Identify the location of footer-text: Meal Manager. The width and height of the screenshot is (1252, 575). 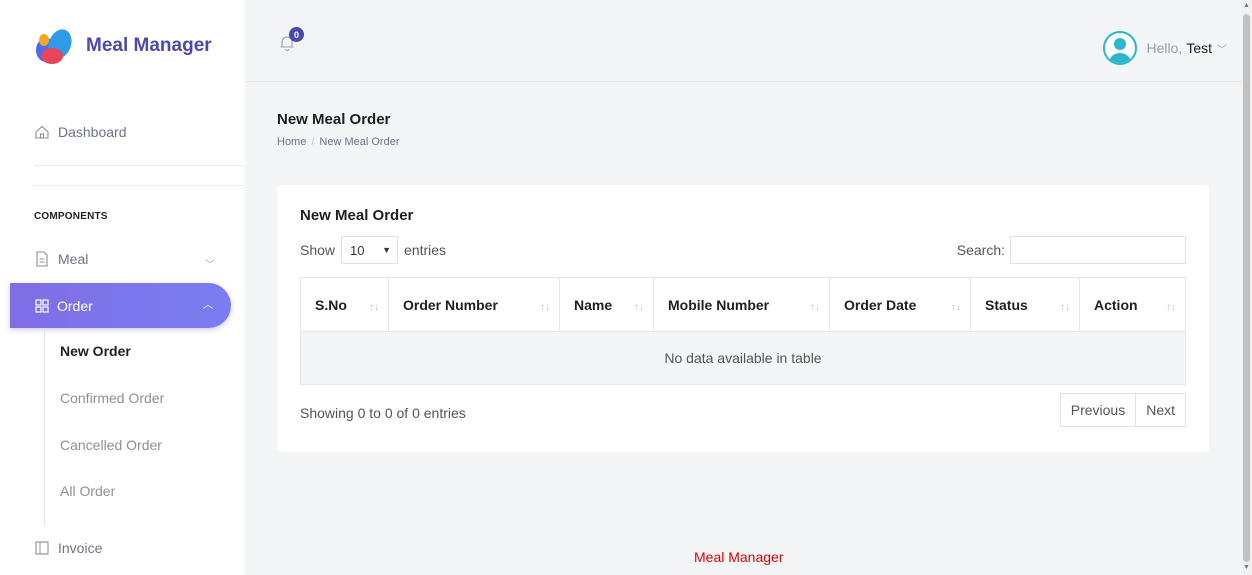
(739, 557).